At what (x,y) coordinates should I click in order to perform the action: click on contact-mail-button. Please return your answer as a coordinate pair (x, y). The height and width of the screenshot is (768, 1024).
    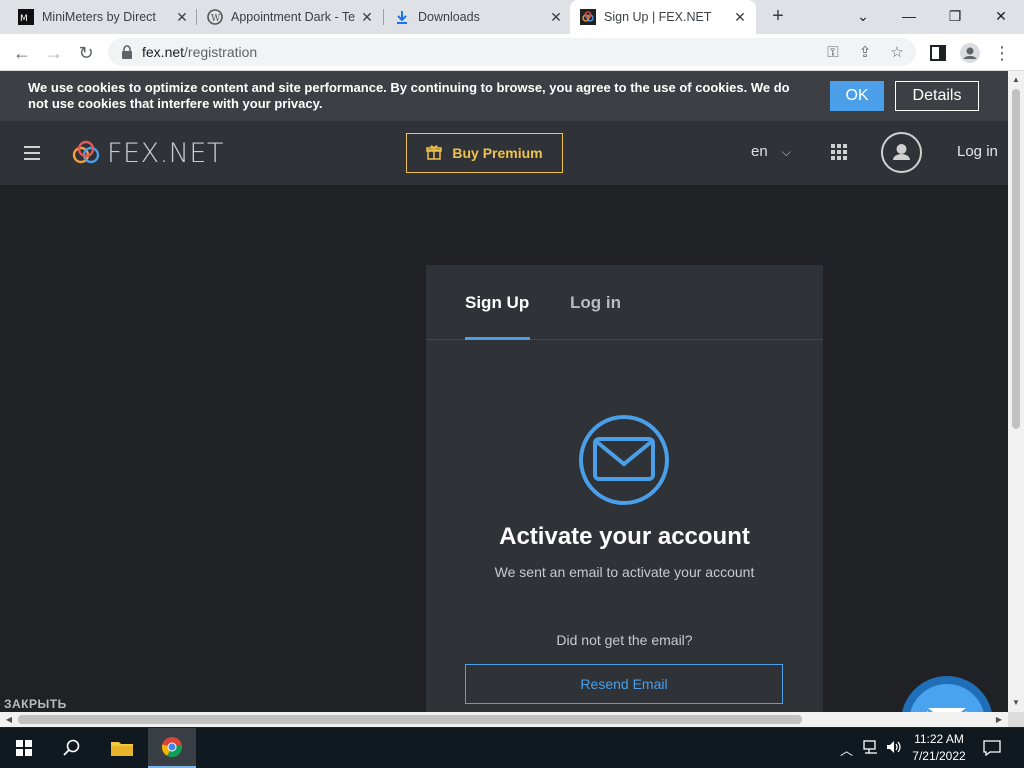
    Looking at the image, I should click on (947, 694).